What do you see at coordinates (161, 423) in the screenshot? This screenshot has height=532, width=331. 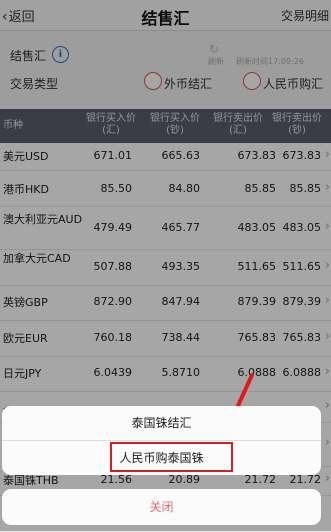 I see `action-option-thb-settlement: 泰国铢结汇` at bounding box center [161, 423].